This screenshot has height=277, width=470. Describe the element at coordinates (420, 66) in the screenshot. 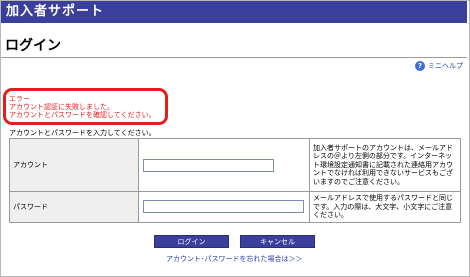

I see `question-icon: ?` at that location.